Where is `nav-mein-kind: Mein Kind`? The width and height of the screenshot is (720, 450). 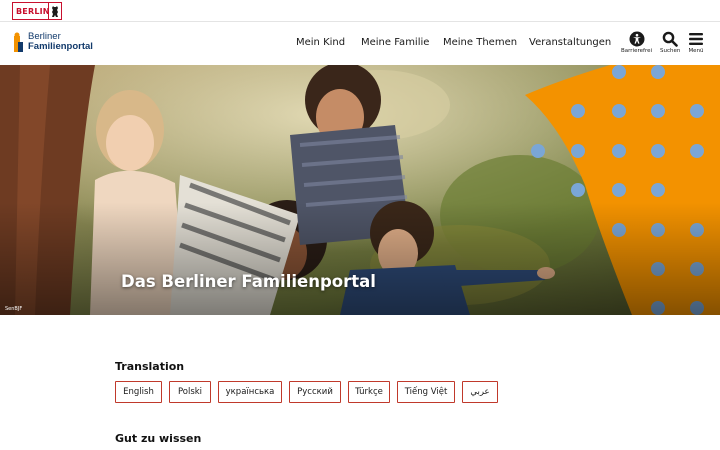
nav-mein-kind: Mein Kind is located at coordinates (320, 42).